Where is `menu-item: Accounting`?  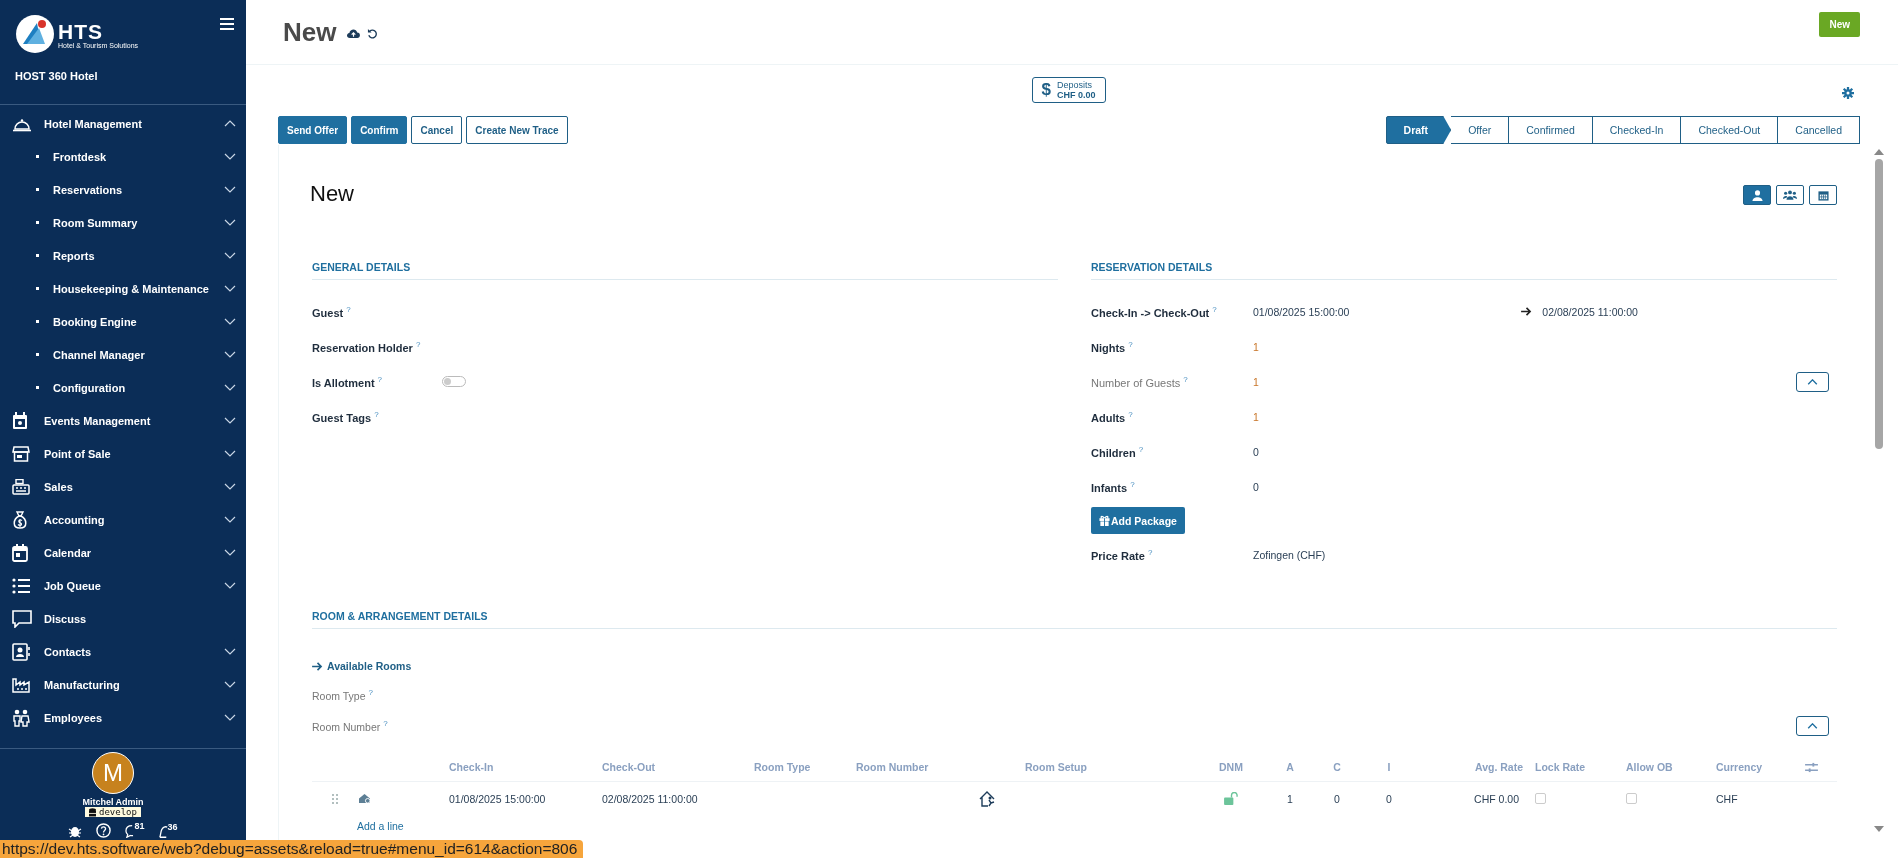 menu-item: Accounting is located at coordinates (123, 519).